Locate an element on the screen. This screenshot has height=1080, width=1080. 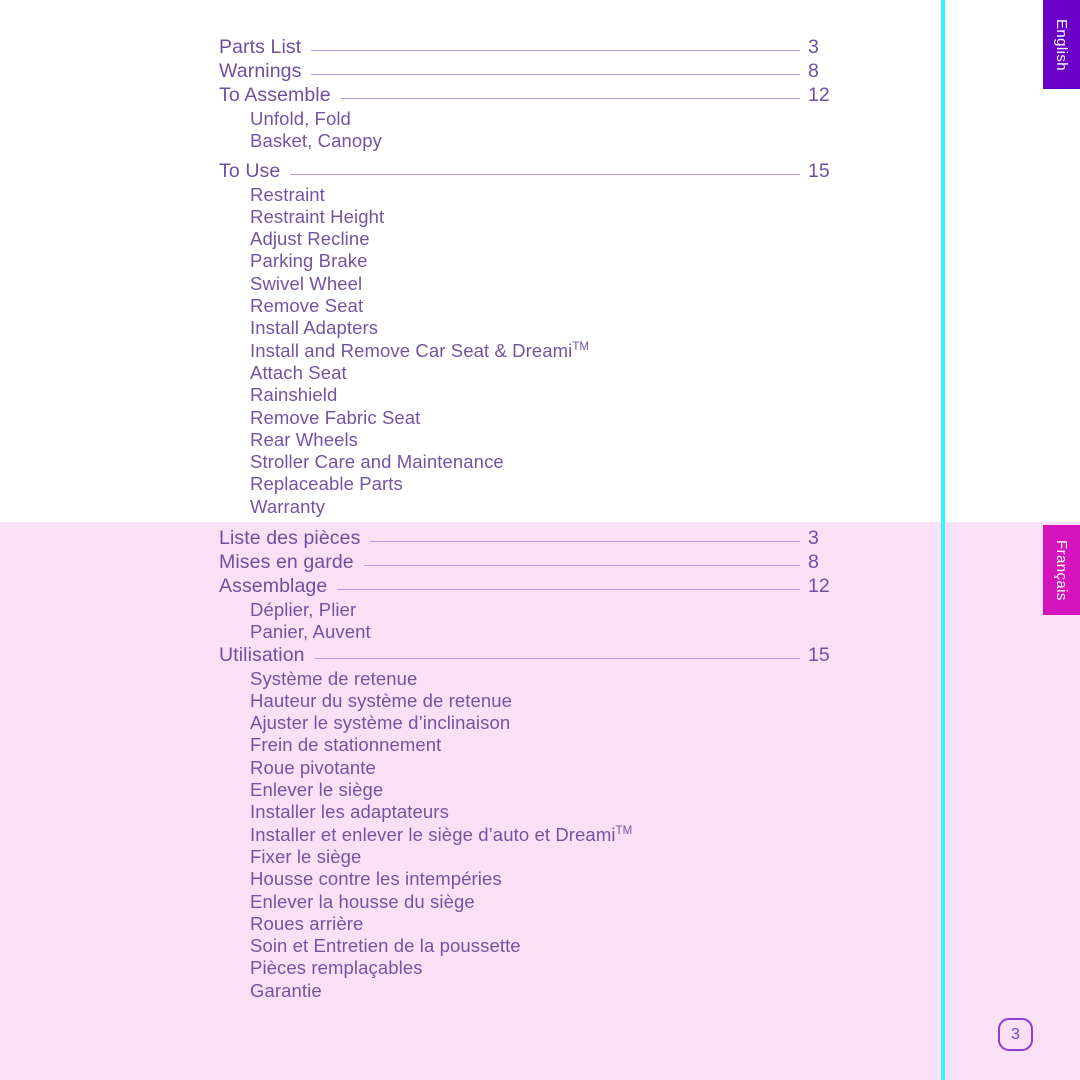
toc-spacer is located at coordinates (526, 156).